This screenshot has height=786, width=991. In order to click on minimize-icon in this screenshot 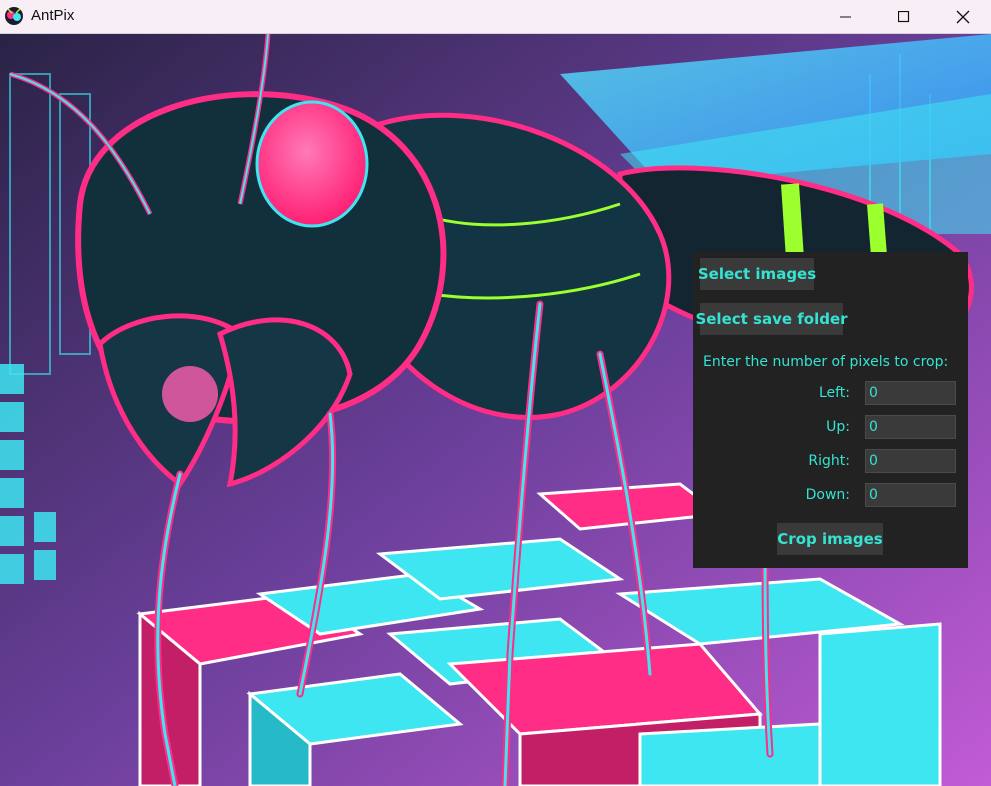, I will do `click(845, 16)`.